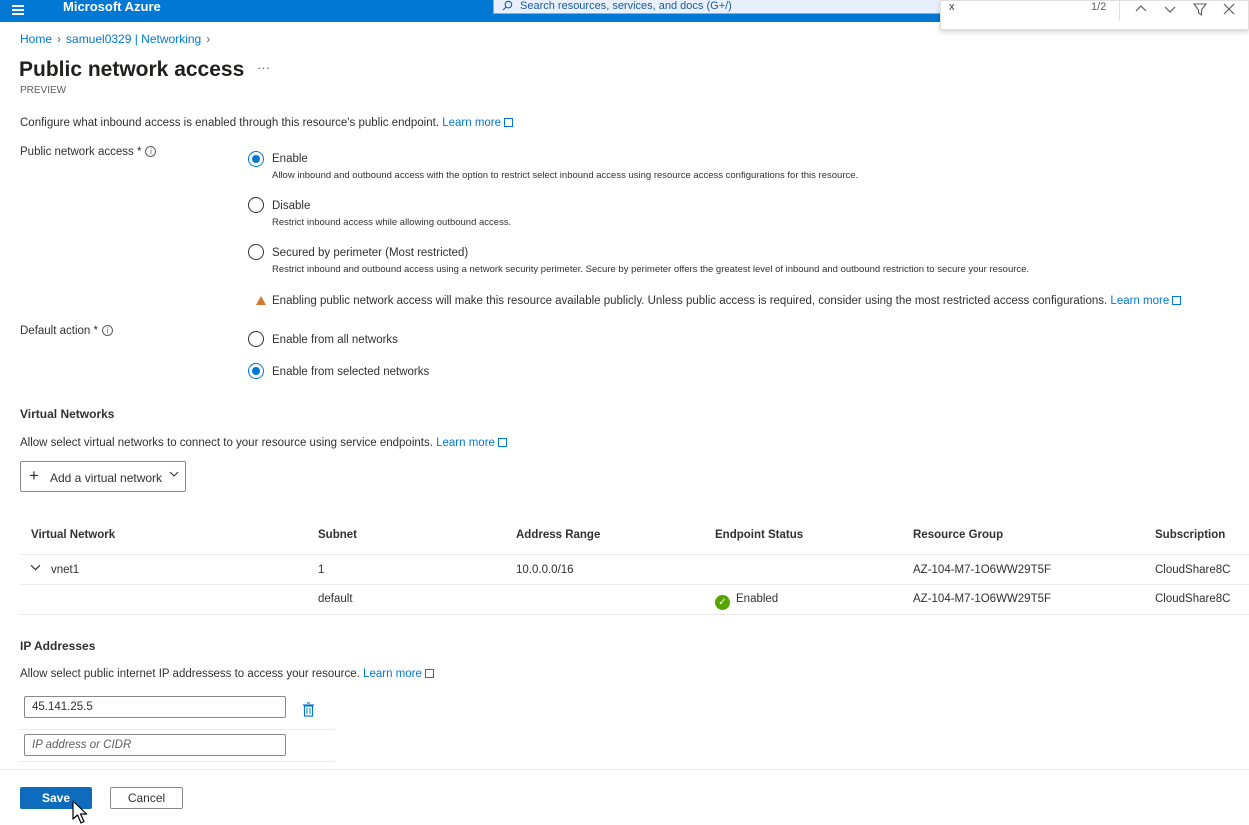 The image size is (1249, 825). Describe the element at coordinates (59, 331) in the screenshot. I see `default-action-label-text: Default action *` at that location.